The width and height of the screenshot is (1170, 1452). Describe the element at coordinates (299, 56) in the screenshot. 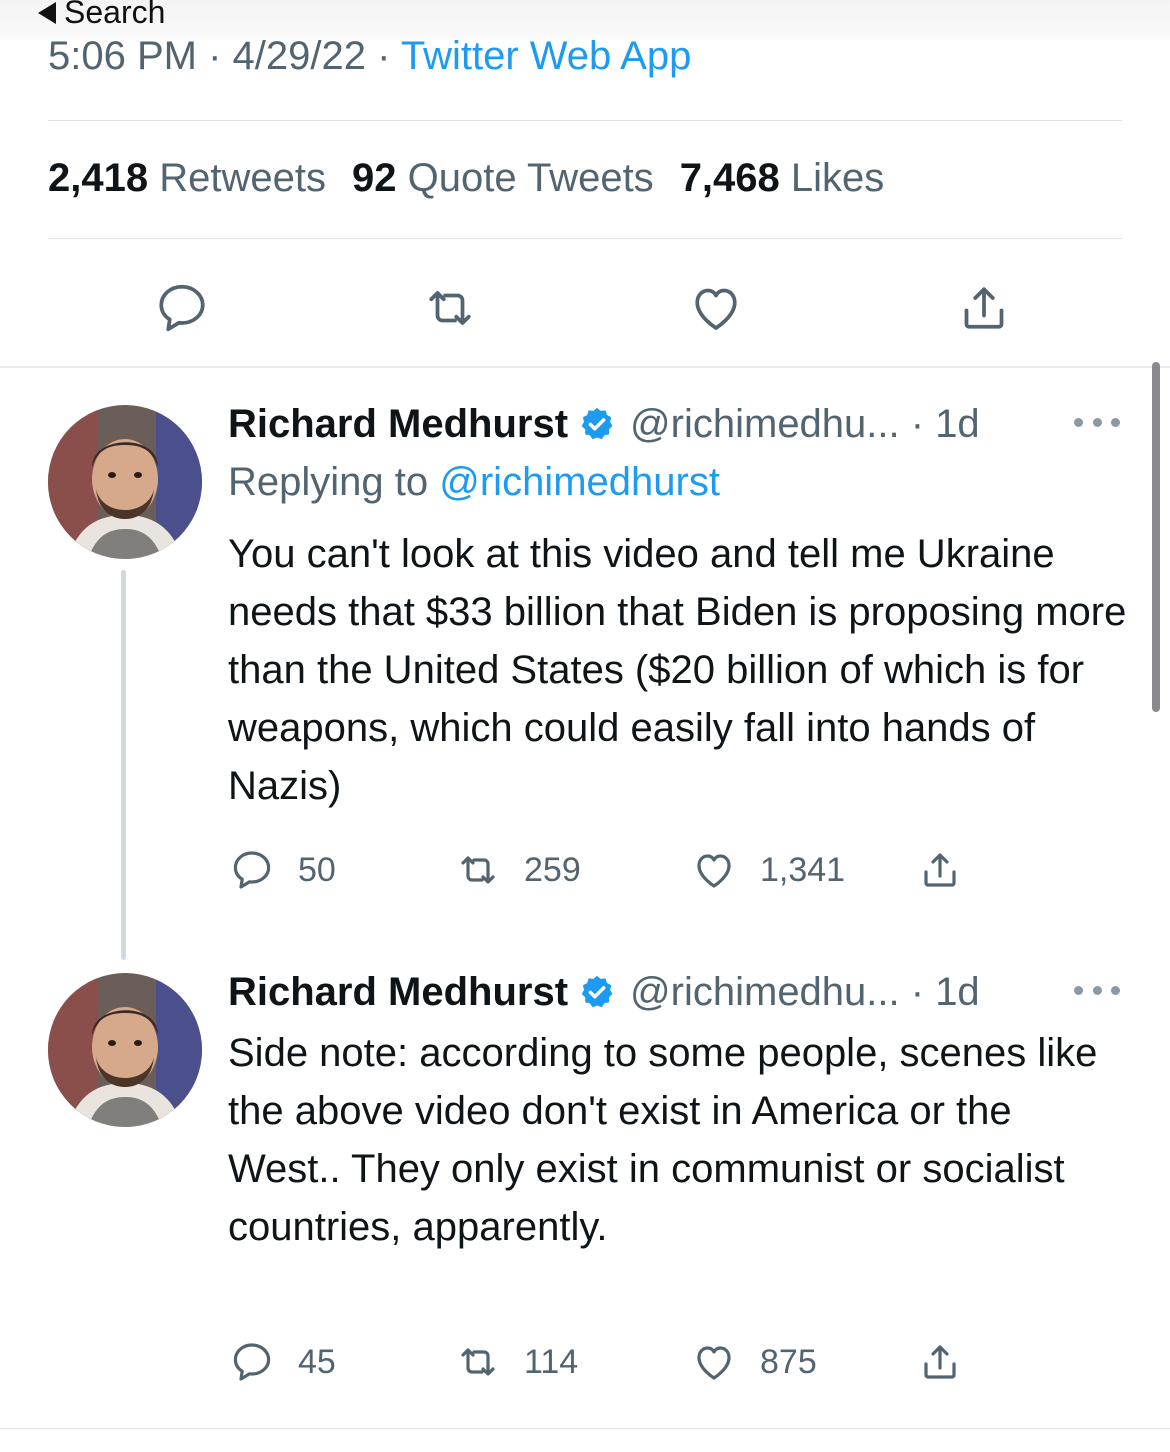

I see `tweet-date: 4/29/22` at that location.